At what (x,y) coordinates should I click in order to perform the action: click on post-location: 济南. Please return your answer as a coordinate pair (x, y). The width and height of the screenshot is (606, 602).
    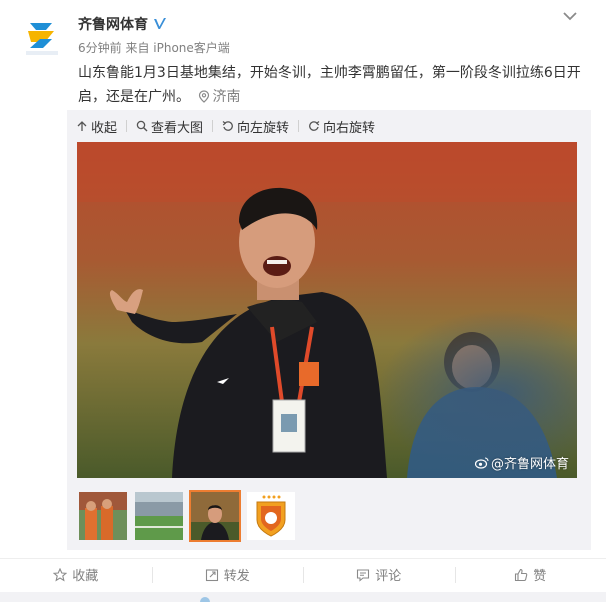
    Looking at the image, I should click on (219, 97).